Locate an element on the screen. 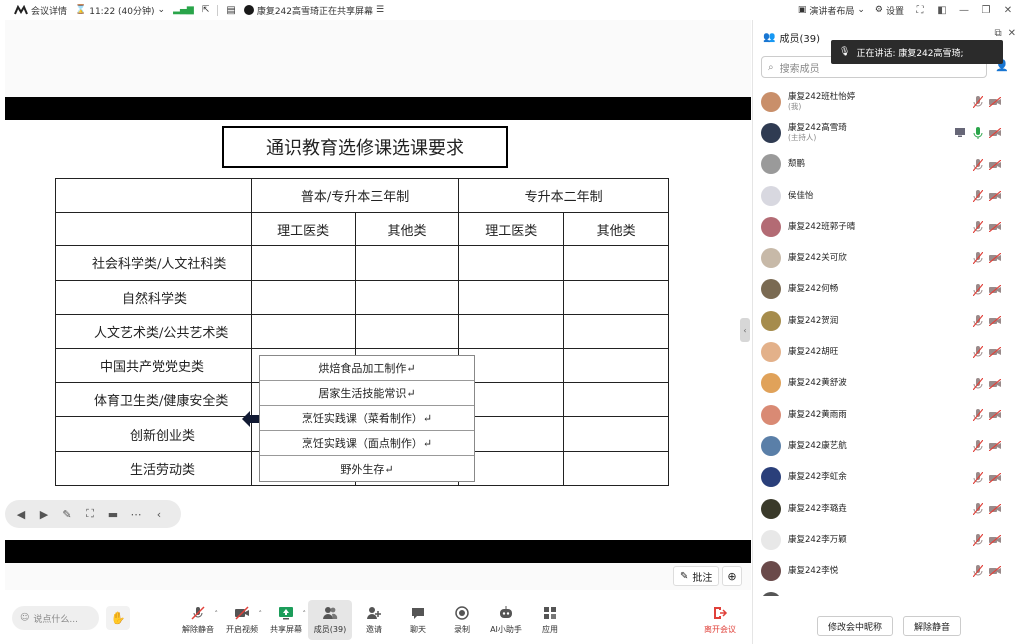 This screenshot has height=644, width=1024. unmute-all-button: 解除静音 is located at coordinates (932, 626).